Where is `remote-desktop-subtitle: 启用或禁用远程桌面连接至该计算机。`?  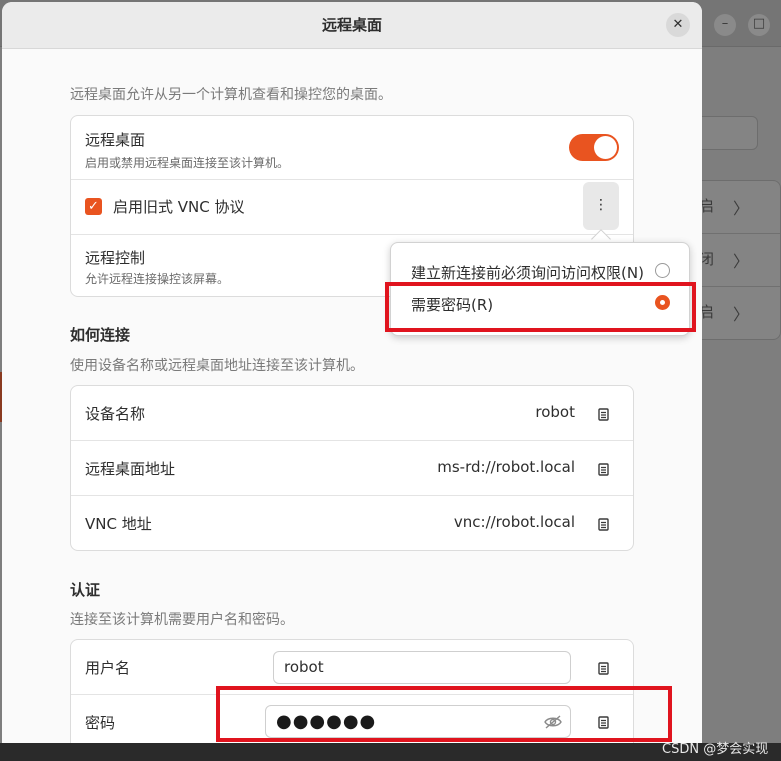 remote-desktop-subtitle: 启用或禁用远程桌面连接至该计算机。 is located at coordinates (187, 163).